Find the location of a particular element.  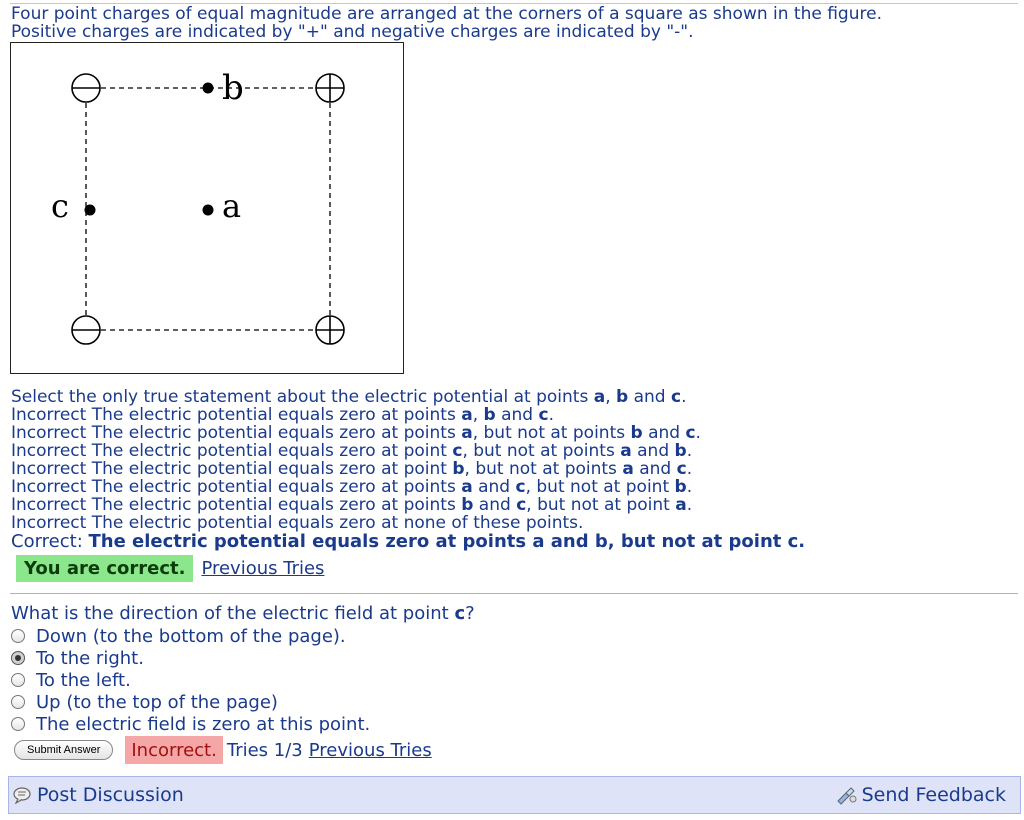

feedback-icon is located at coordinates (846, 796).